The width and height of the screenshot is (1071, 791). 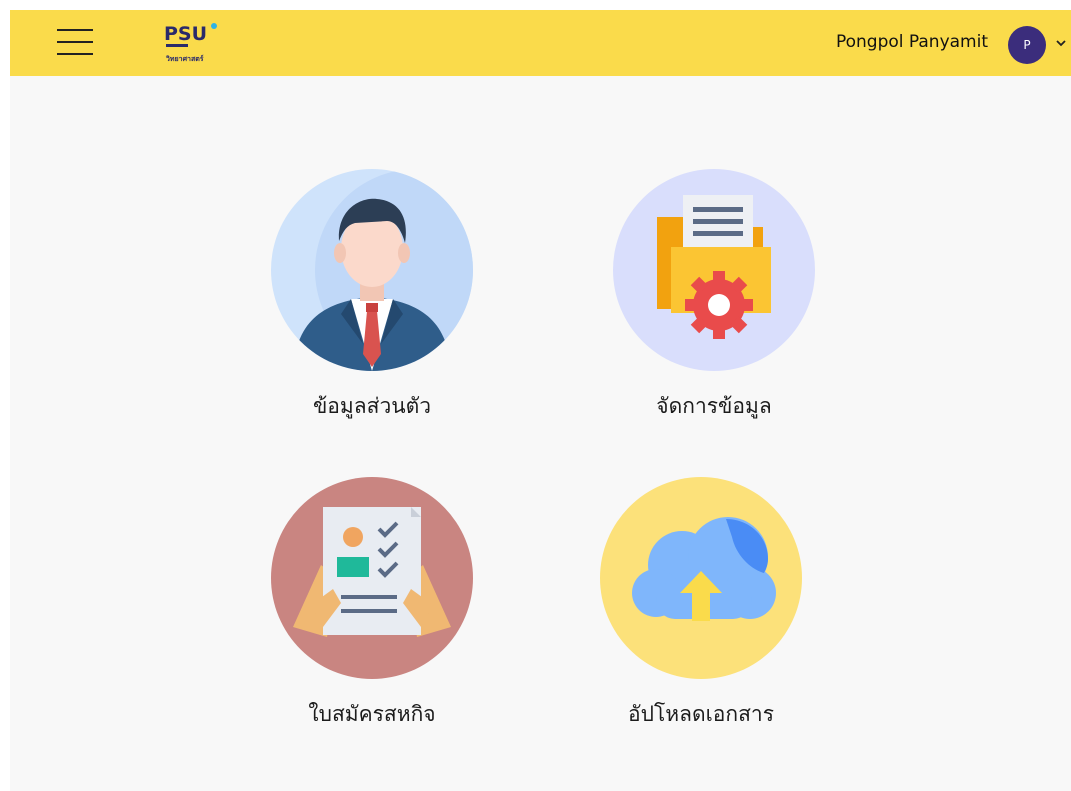 What do you see at coordinates (372, 714) in the screenshot?
I see `menu-label-coop-application: ใบสมัครสหกิจ` at bounding box center [372, 714].